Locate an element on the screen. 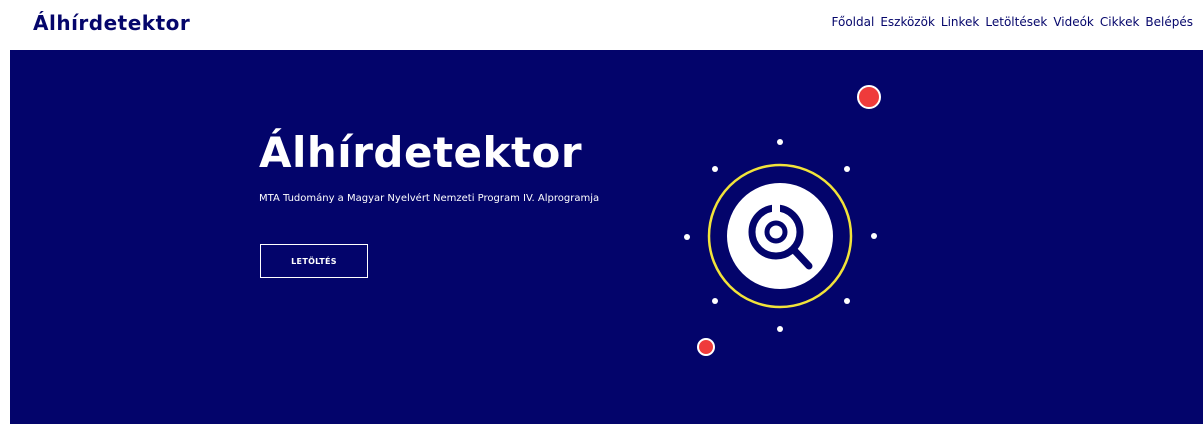 The width and height of the screenshot is (1203, 424). download-button: LETÖLTÉS is located at coordinates (314, 261).